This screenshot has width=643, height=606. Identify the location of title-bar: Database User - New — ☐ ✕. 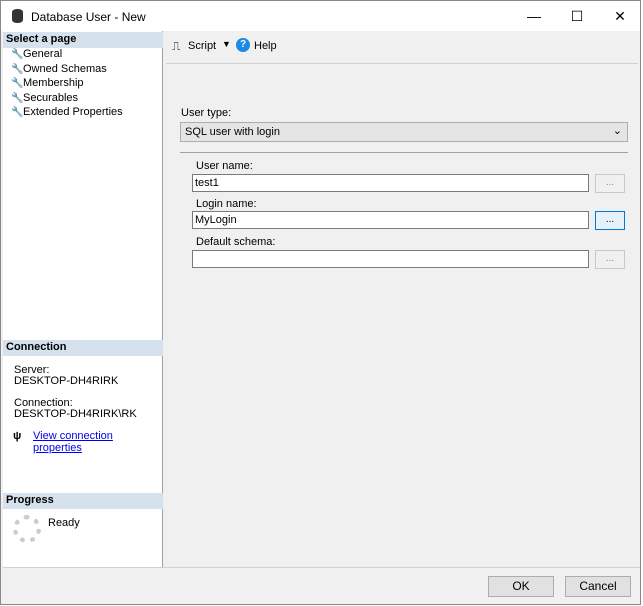
(320, 16).